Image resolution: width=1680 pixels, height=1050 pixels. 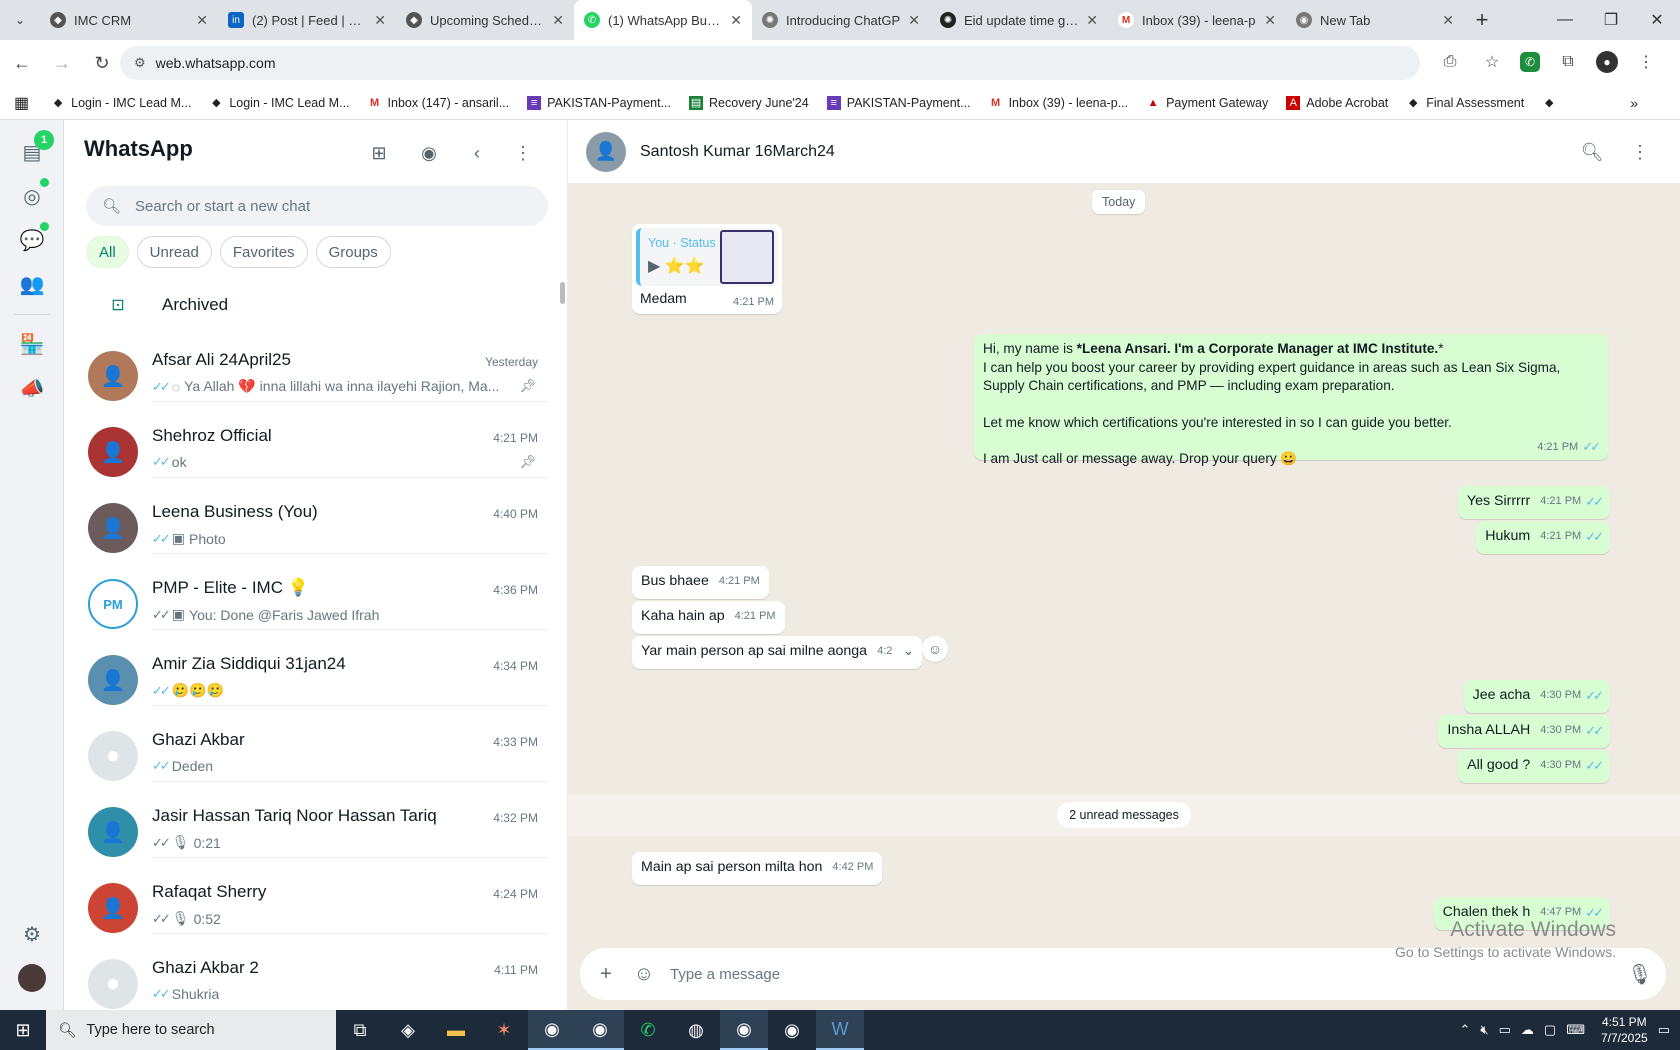 I want to click on reload-icon: ↻, so click(x=102, y=63).